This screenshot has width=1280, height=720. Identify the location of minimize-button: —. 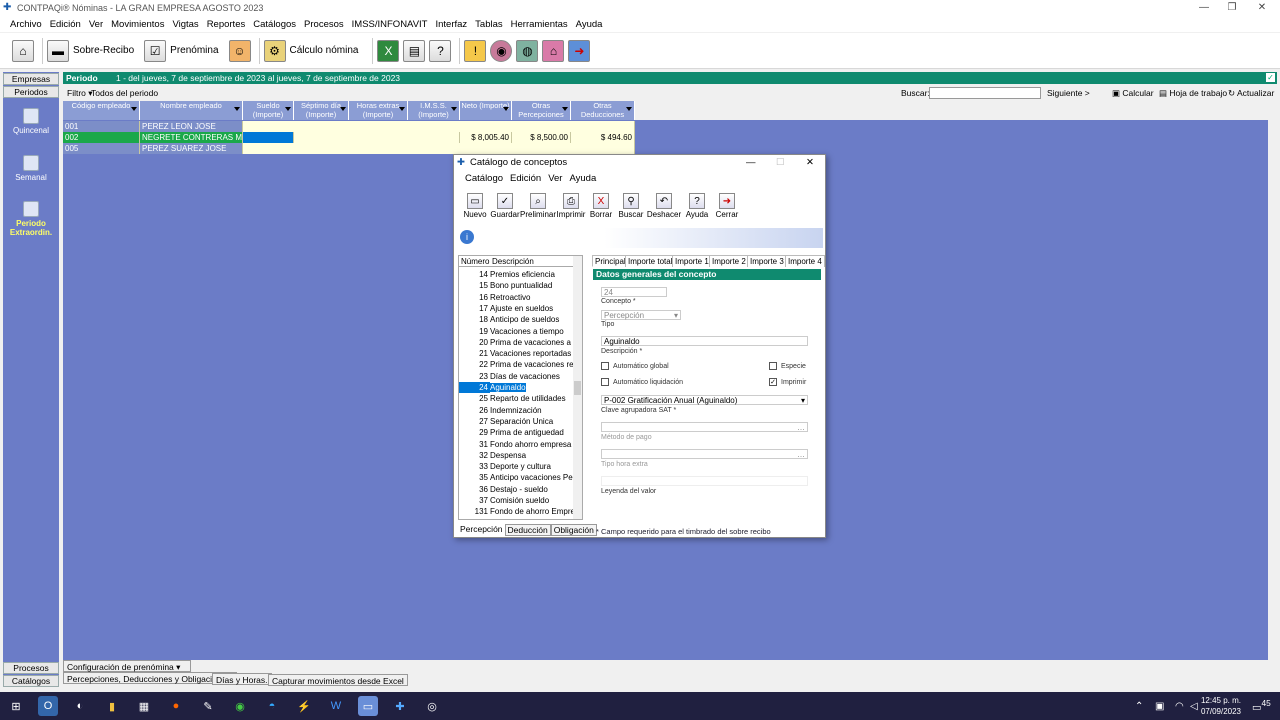
(1204, 8).